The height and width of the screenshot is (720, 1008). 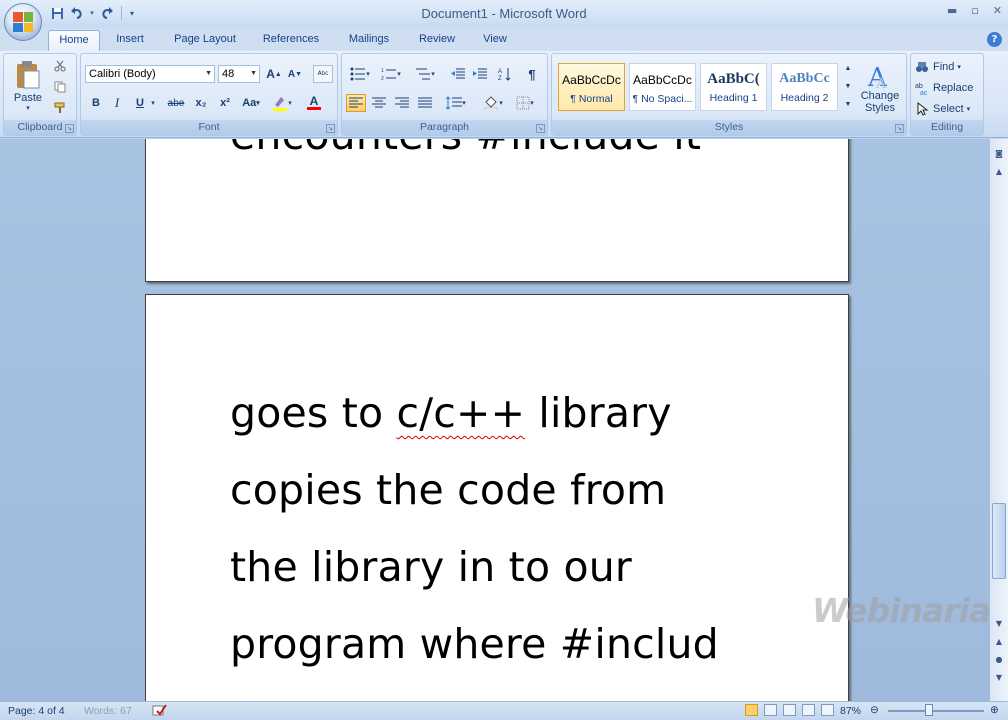 I want to click on multilevel-list-button: ▾, so click(x=425, y=74).